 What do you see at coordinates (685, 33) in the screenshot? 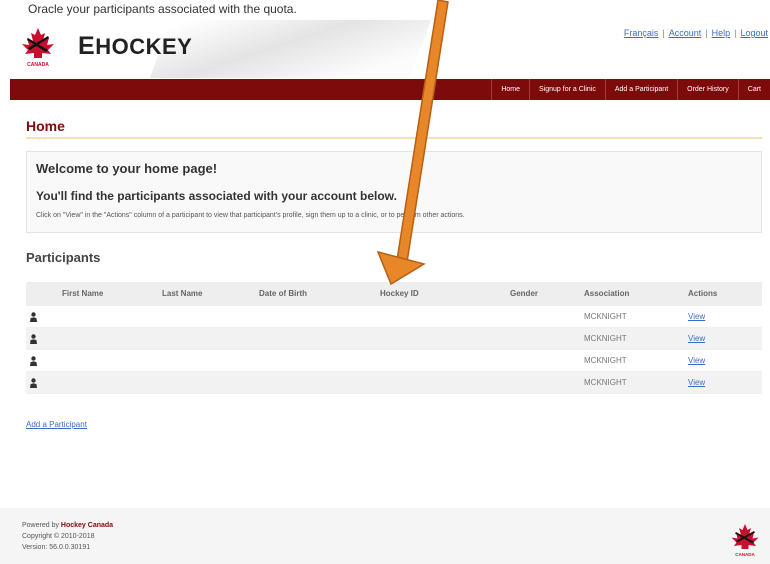
I see `link-account: Account` at bounding box center [685, 33].